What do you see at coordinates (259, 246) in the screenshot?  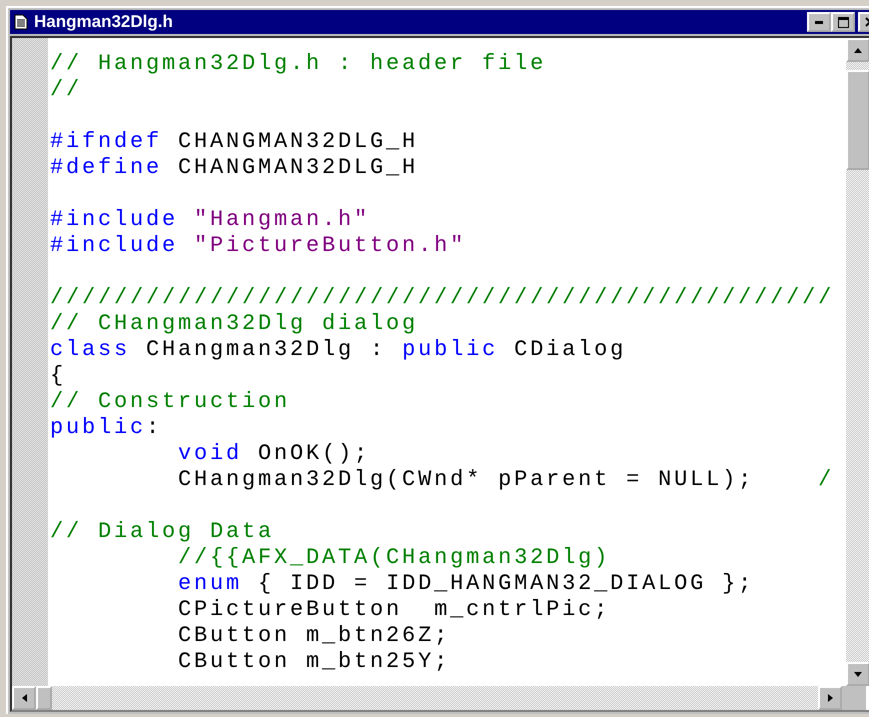 I see `code-line: #include "PictureButton.h"` at bounding box center [259, 246].